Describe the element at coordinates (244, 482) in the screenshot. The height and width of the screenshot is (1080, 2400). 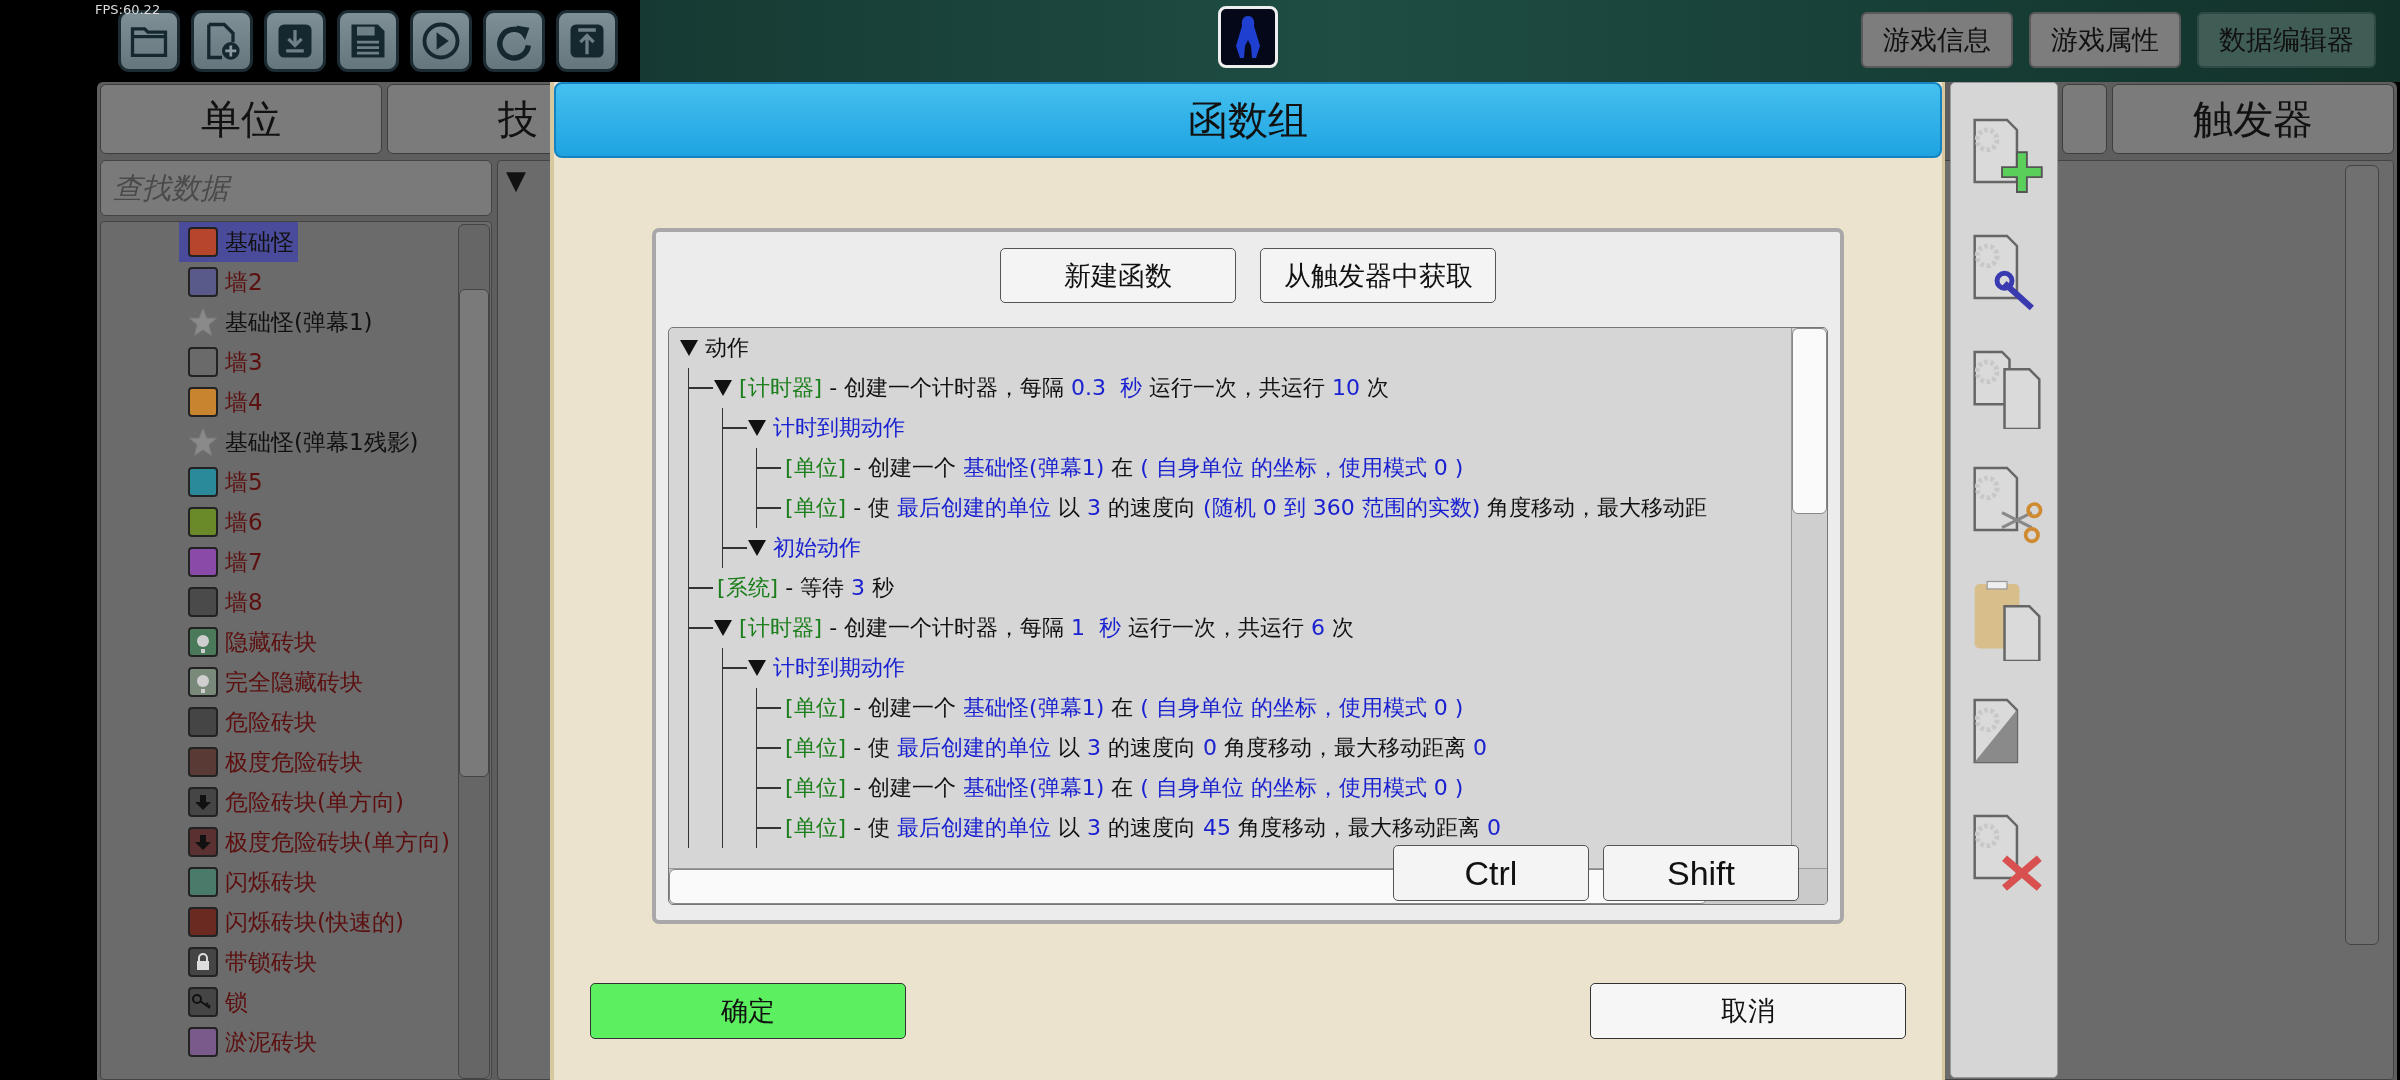
I see `item-label: 墙5` at that location.